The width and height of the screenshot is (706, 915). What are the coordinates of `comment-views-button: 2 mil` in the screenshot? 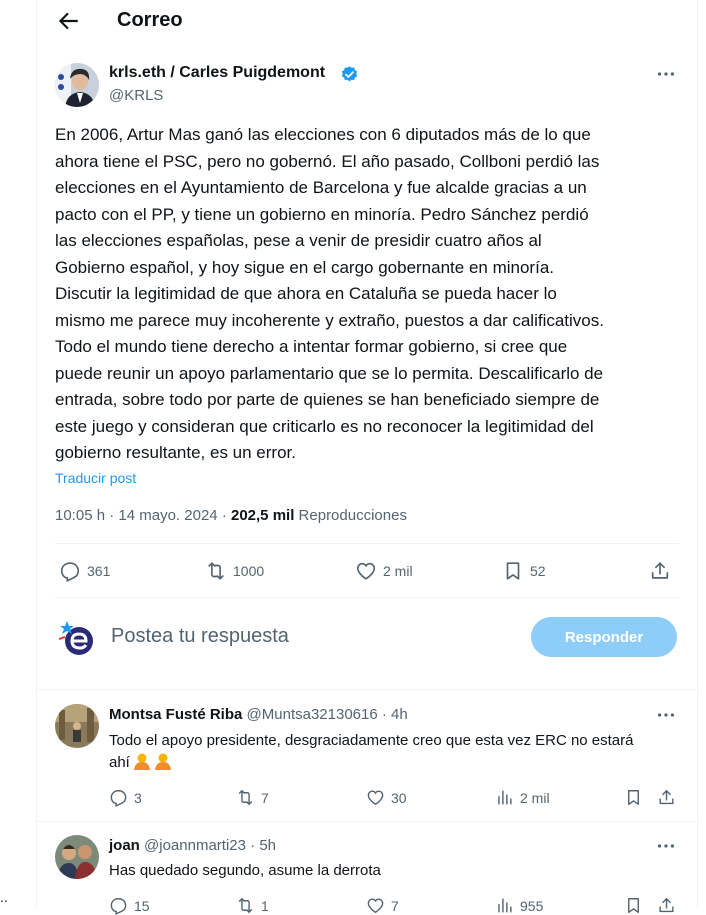 It's located at (522, 797).